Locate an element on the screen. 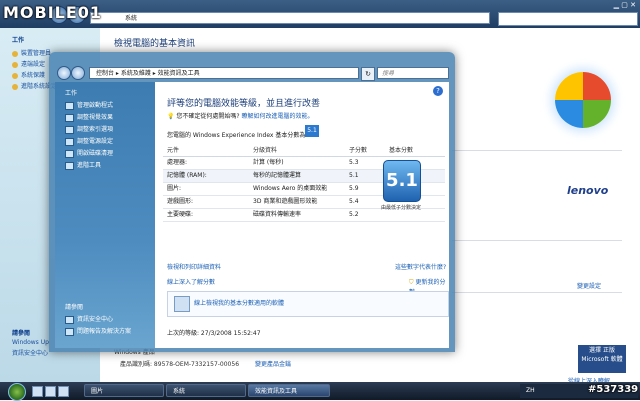 The width and height of the screenshot is (640, 401). software-box-icon is located at coordinates (182, 304).